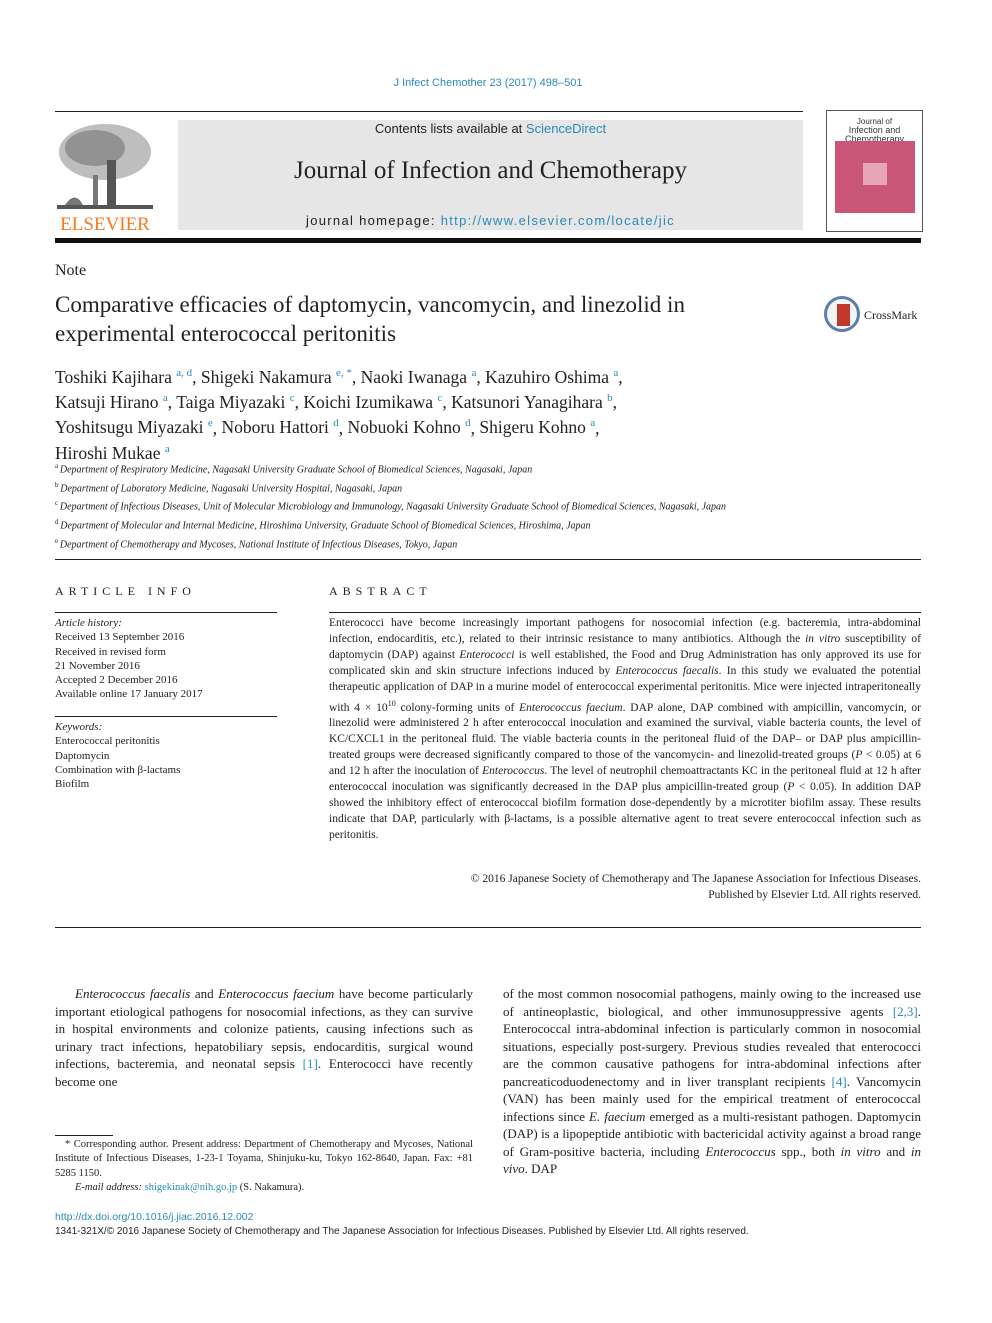 The width and height of the screenshot is (992, 1323). Describe the element at coordinates (490, 170) in the screenshot. I see `journal-title: Journal of Infection and Chemotherapy` at that location.